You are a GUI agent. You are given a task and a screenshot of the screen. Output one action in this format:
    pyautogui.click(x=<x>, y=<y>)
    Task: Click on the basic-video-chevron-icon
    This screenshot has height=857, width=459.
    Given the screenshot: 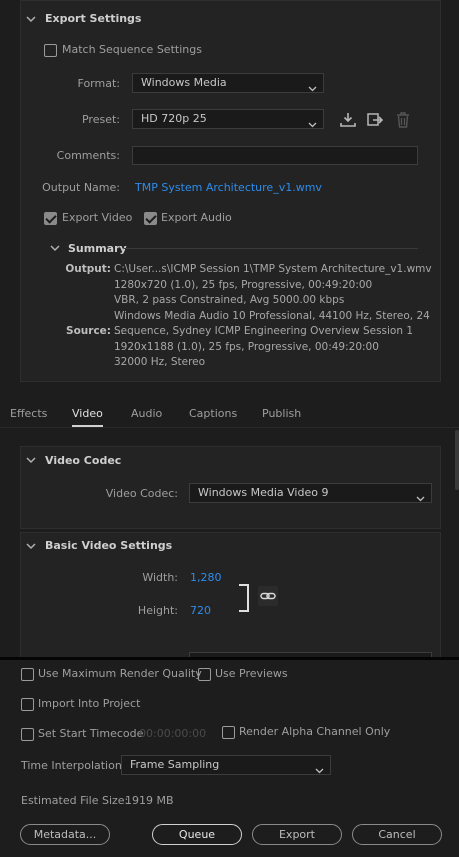 What is the action you would take?
    pyautogui.click(x=31, y=546)
    